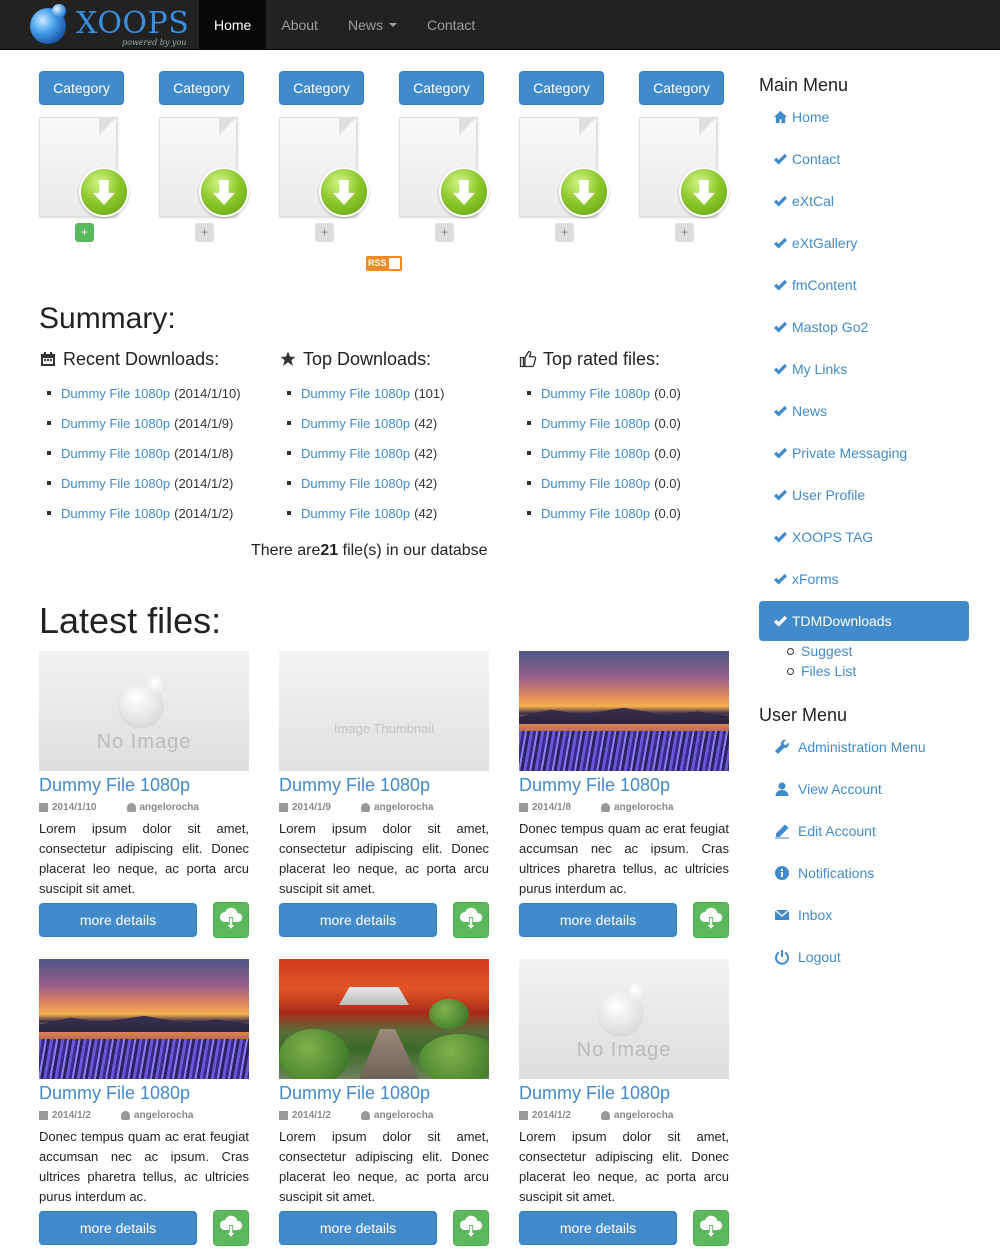 The height and width of the screenshot is (1255, 1000). What do you see at coordinates (372, 25) in the screenshot?
I see `nav-news-dropdown: News` at bounding box center [372, 25].